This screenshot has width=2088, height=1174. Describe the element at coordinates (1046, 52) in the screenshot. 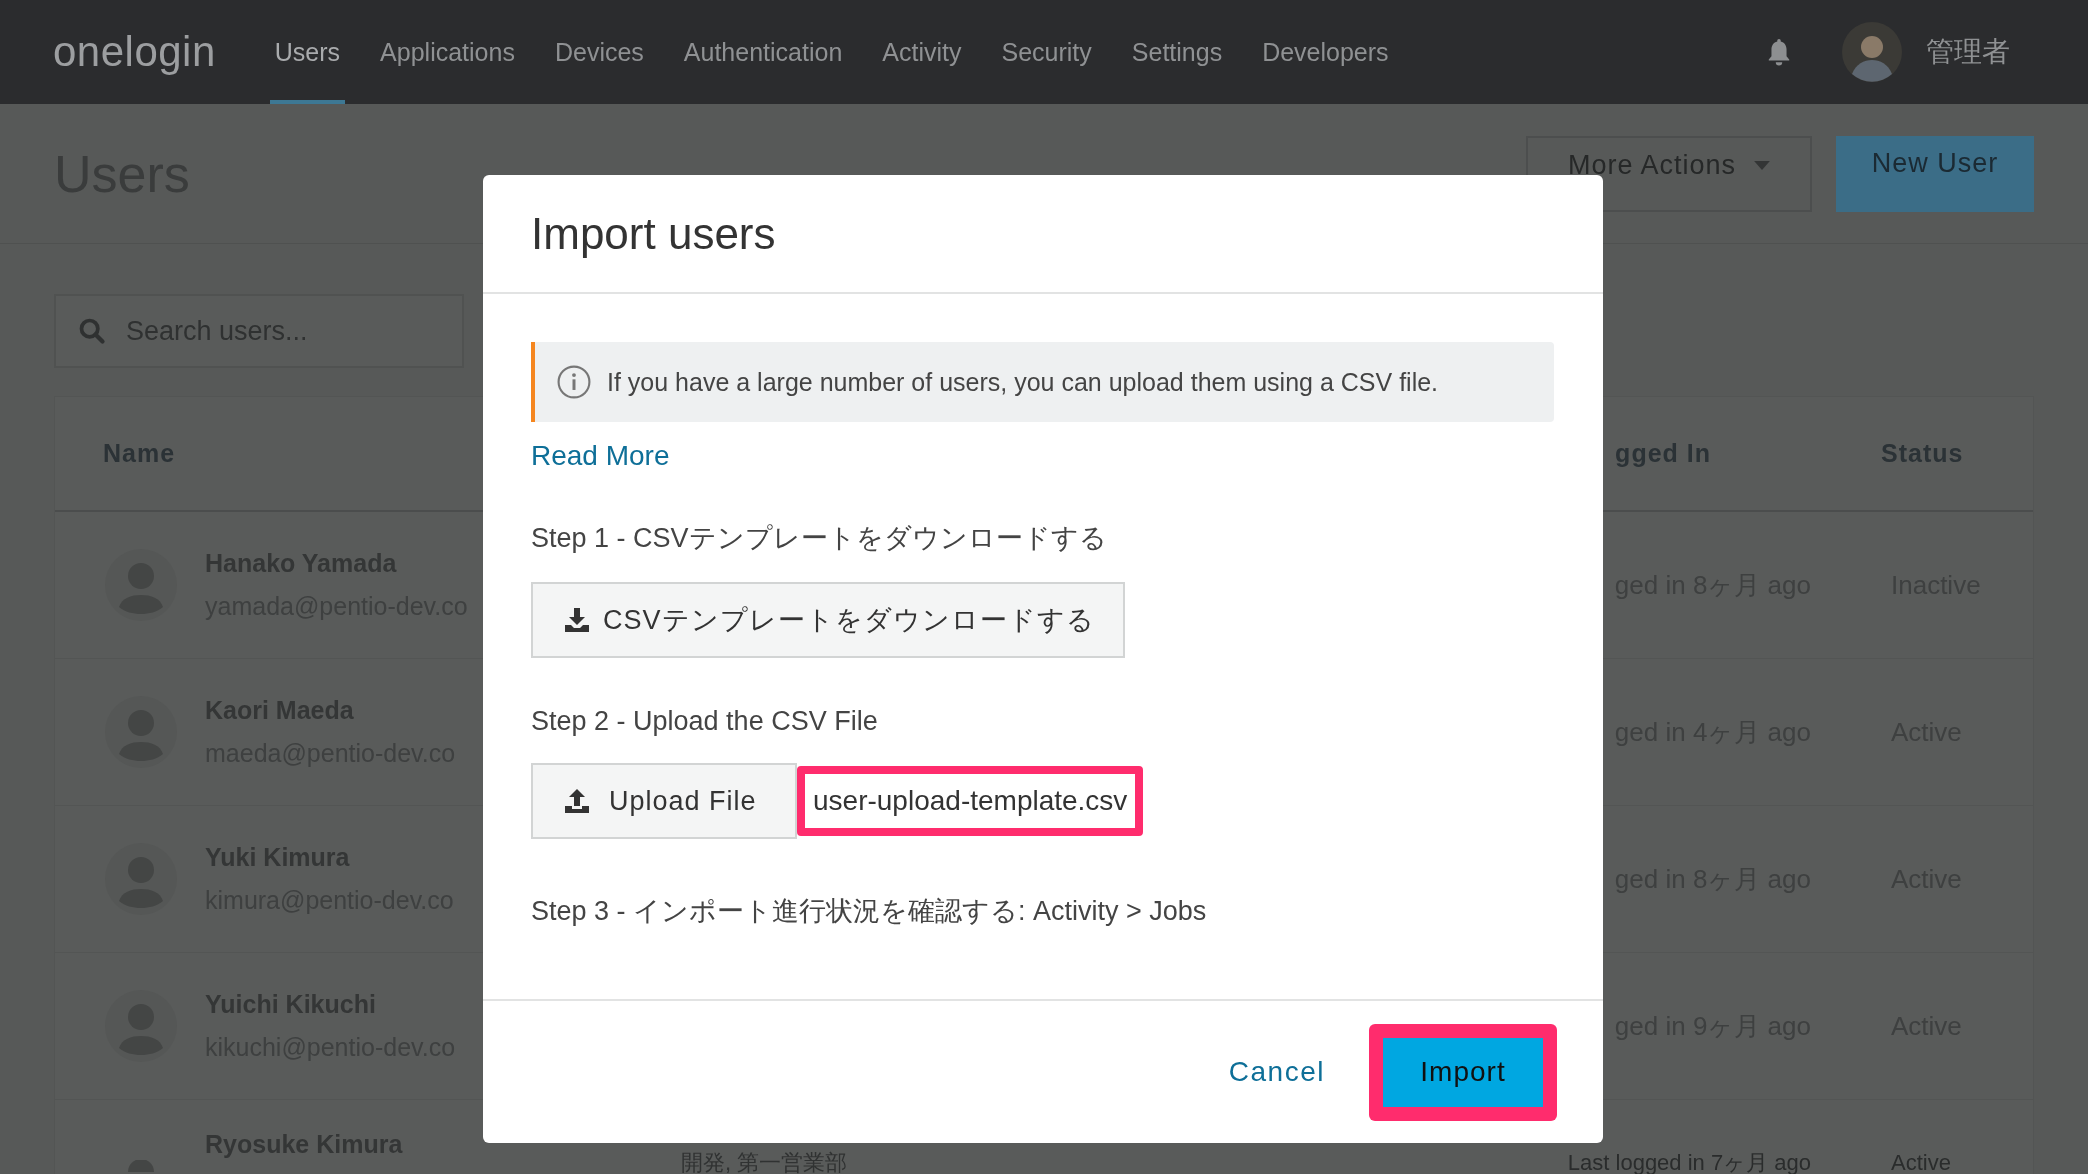

I see `nav-tab: Security` at that location.